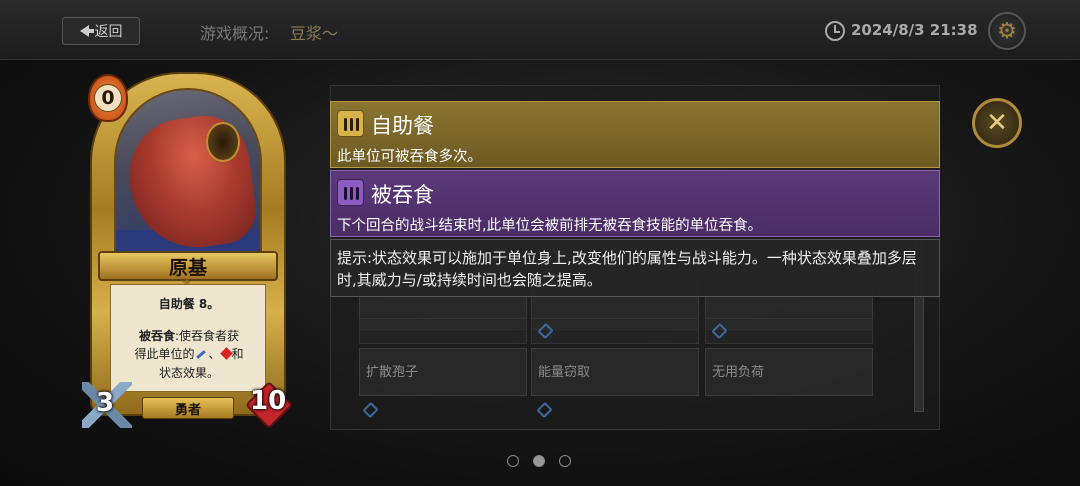  Describe the element at coordinates (443, 372) in the screenshot. I see `table-cell-spread-spores: 扩散孢子` at that location.